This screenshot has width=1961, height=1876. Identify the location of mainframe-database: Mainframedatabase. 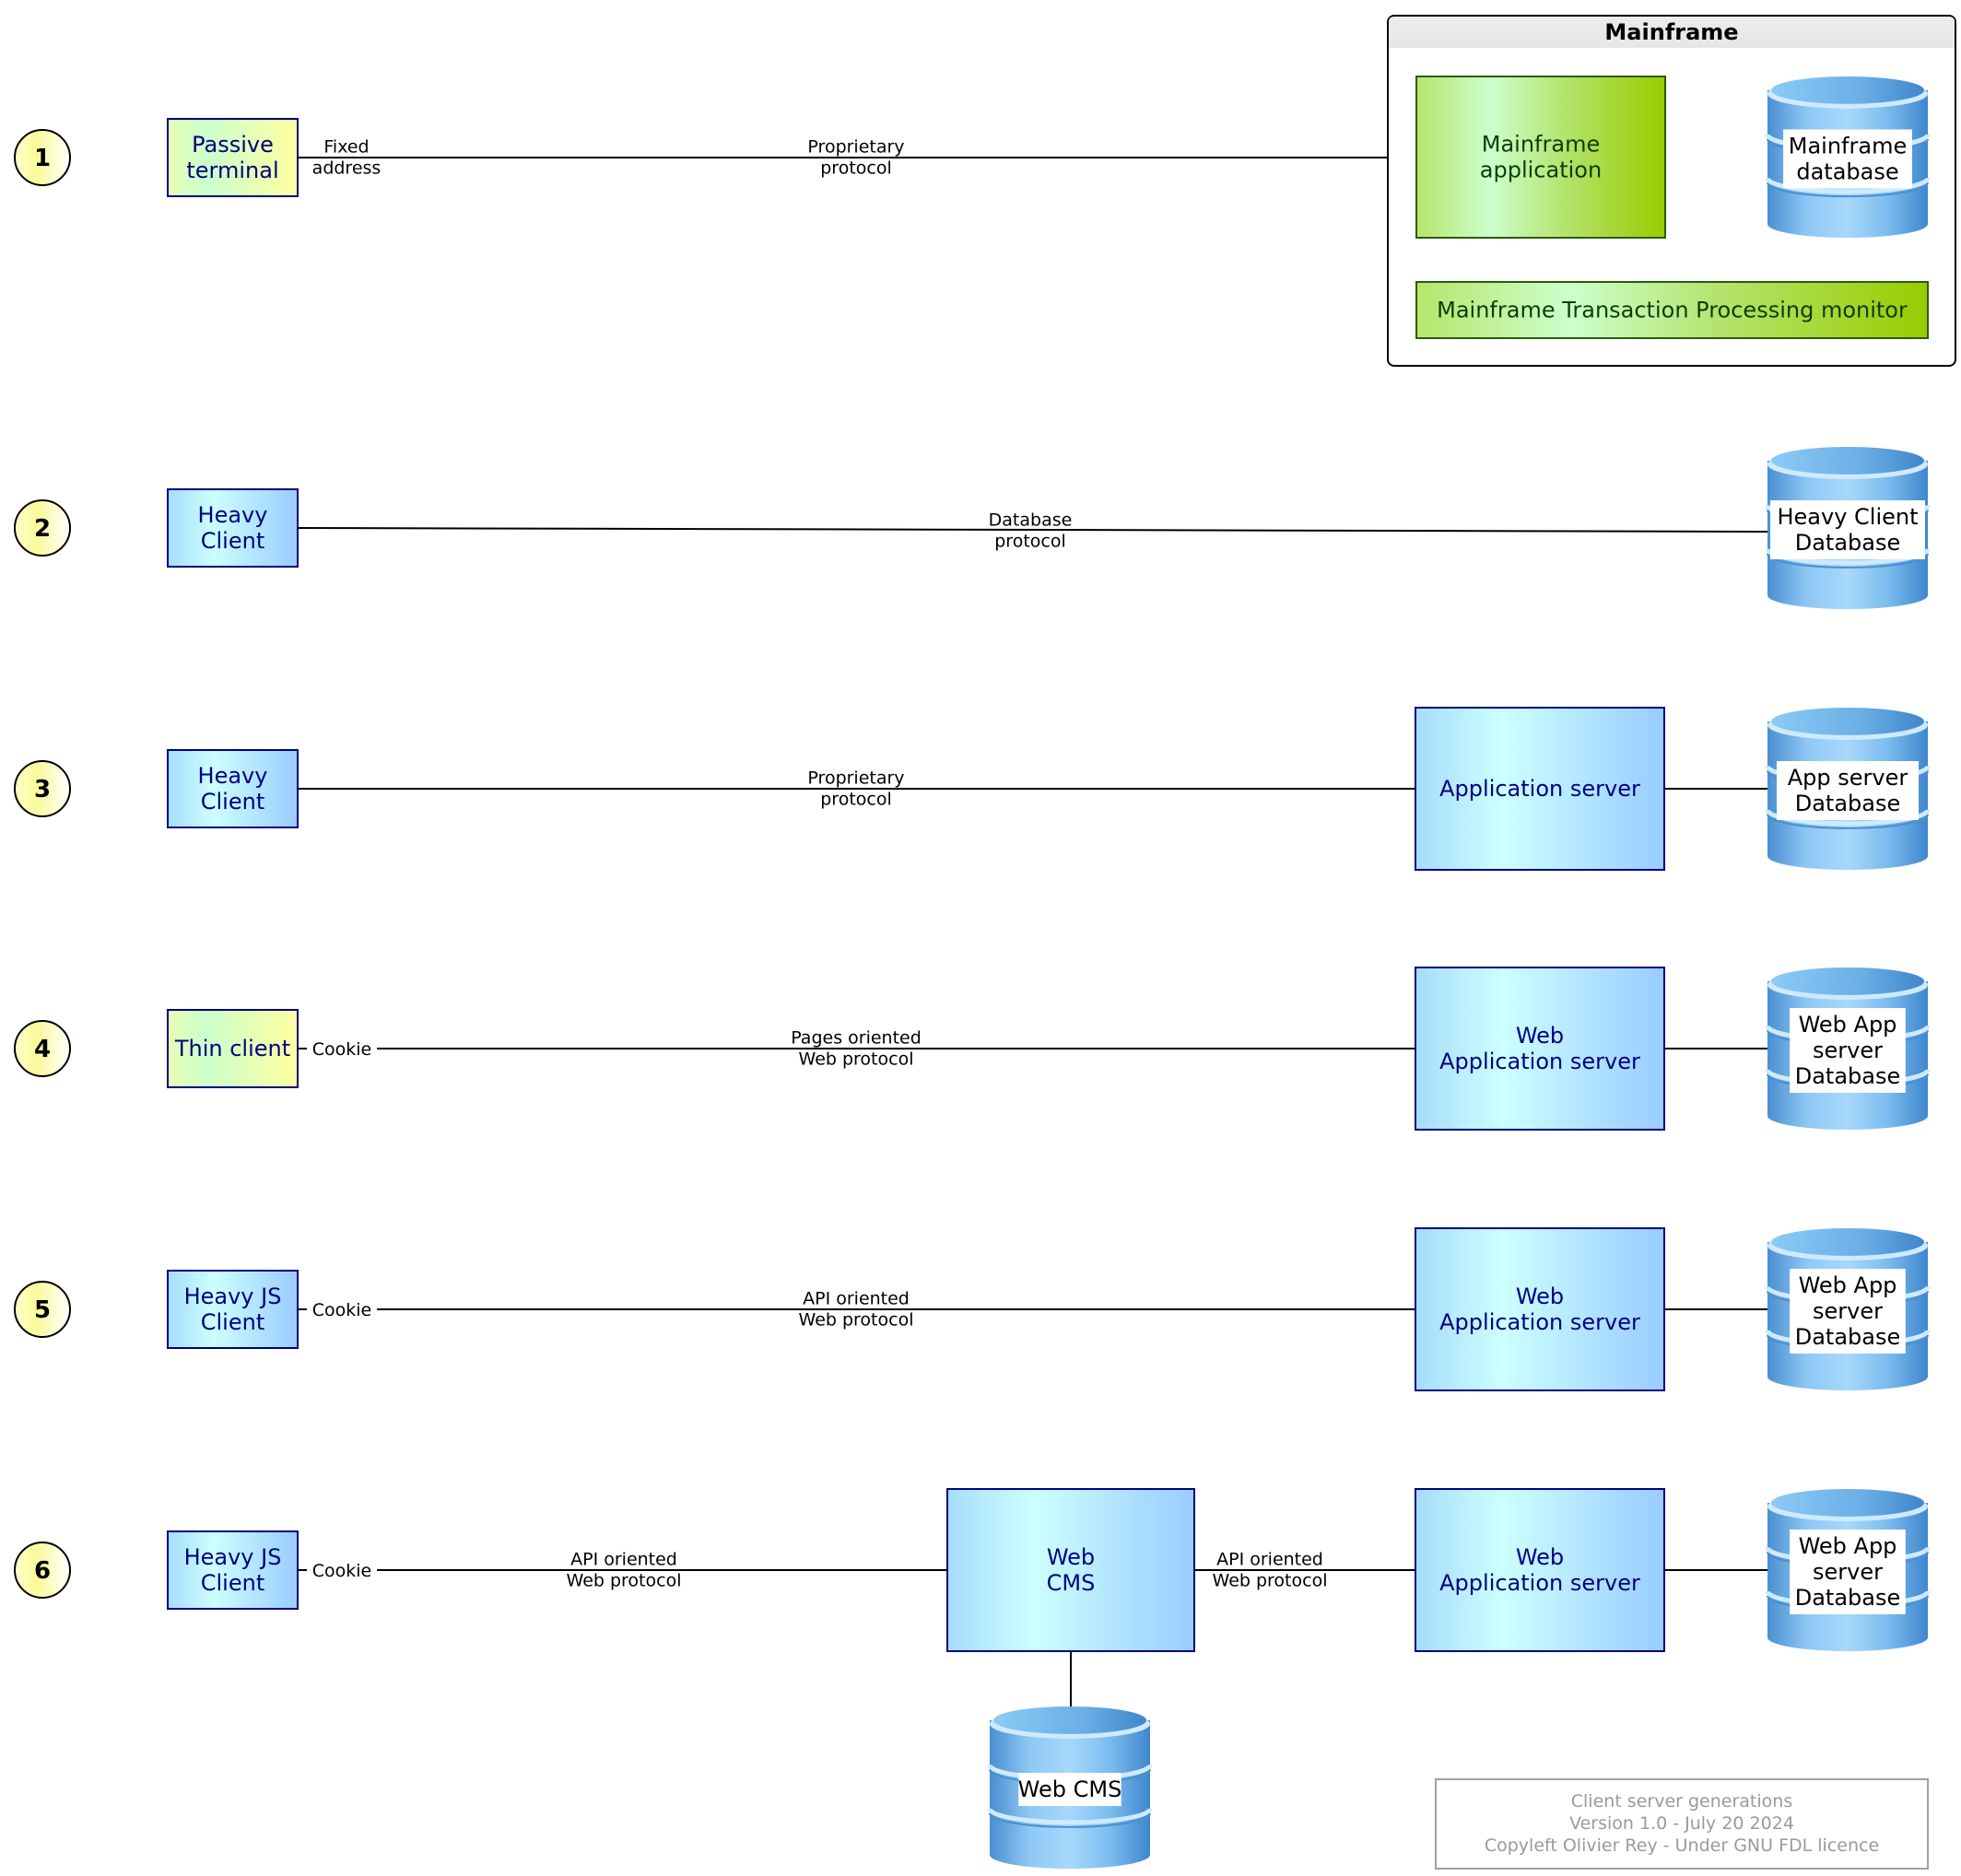
(1848, 157).